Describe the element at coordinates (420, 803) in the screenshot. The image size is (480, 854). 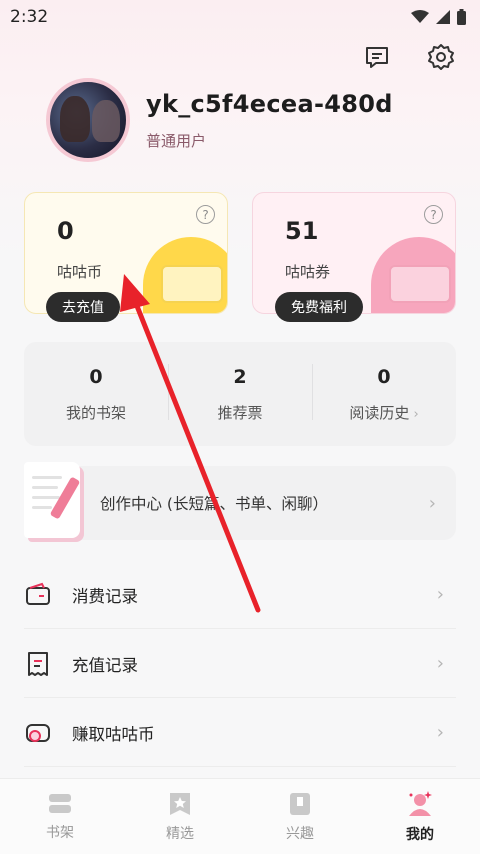
I see `profile-icon` at that location.